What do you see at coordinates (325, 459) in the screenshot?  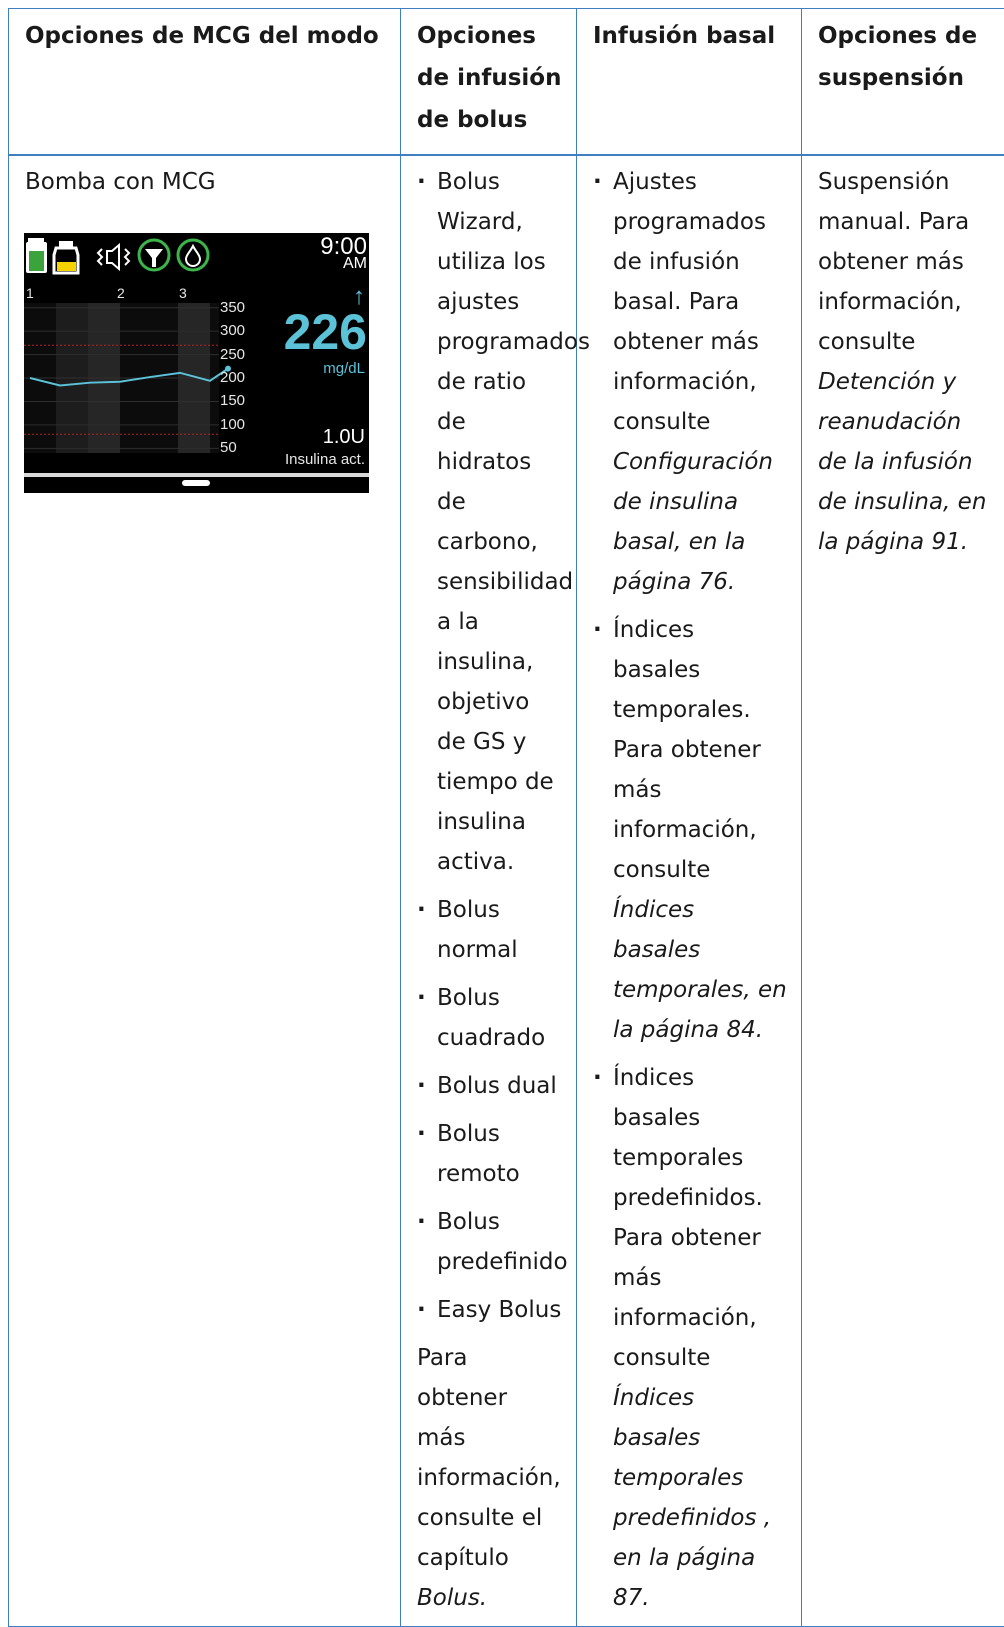 I see `active-insulin-label: Insulina act.` at bounding box center [325, 459].